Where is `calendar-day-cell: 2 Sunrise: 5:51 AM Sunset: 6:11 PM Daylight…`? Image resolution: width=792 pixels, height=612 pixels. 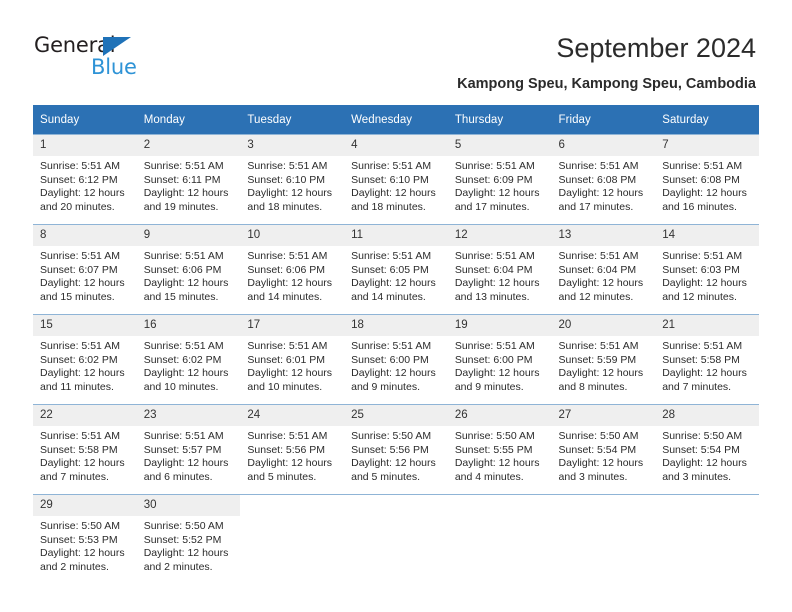
calendar-day-cell: 2 Sunrise: 5:51 AM Sunset: 6:11 PM Daylight… is located at coordinates (188, 179).